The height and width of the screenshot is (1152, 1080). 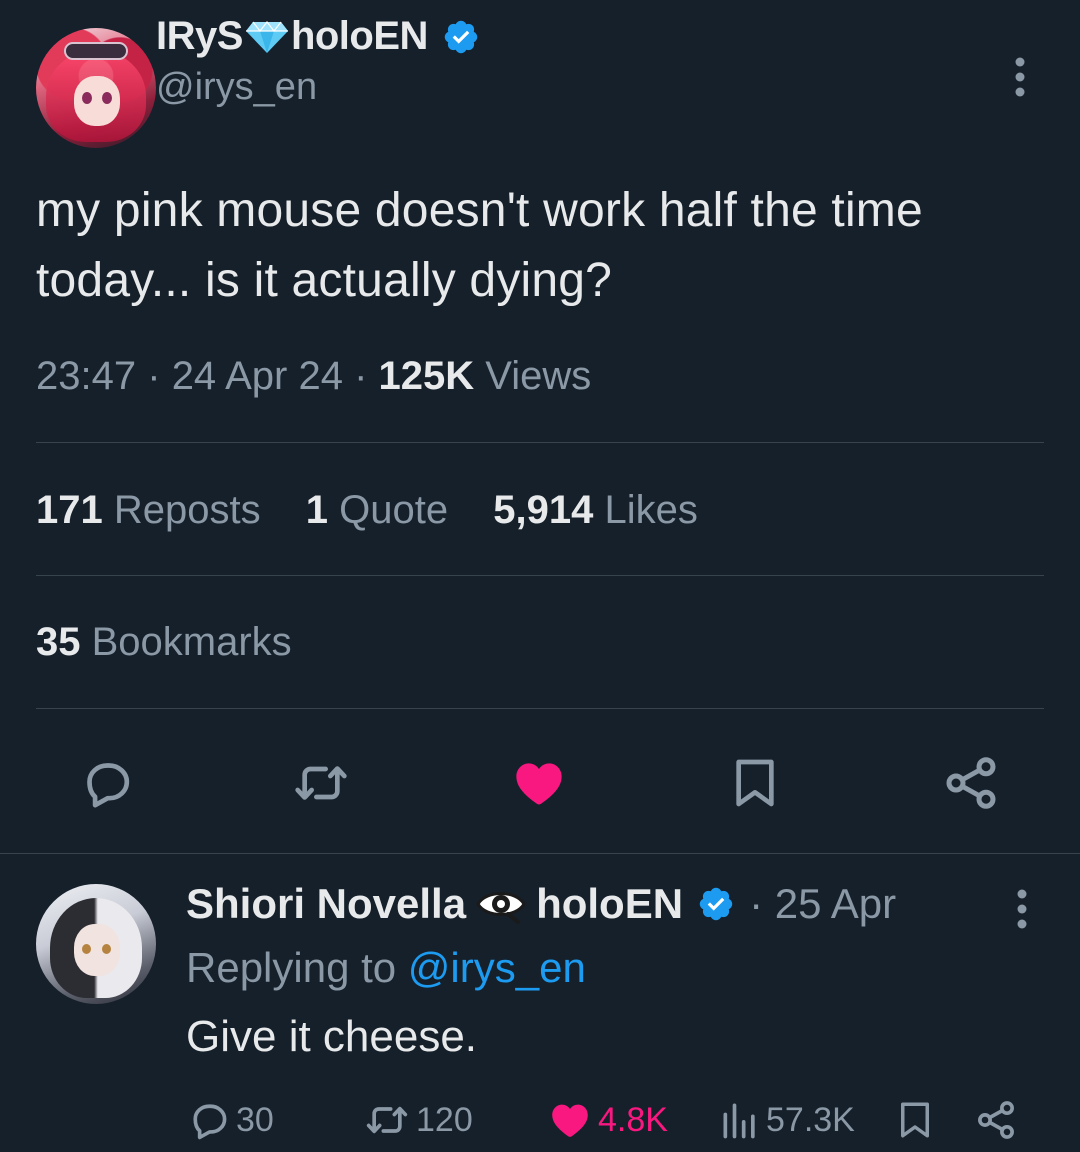 I want to click on reply-author-row: Shiori Novella holoEN · 25 Apr, so click(x=541, y=904).